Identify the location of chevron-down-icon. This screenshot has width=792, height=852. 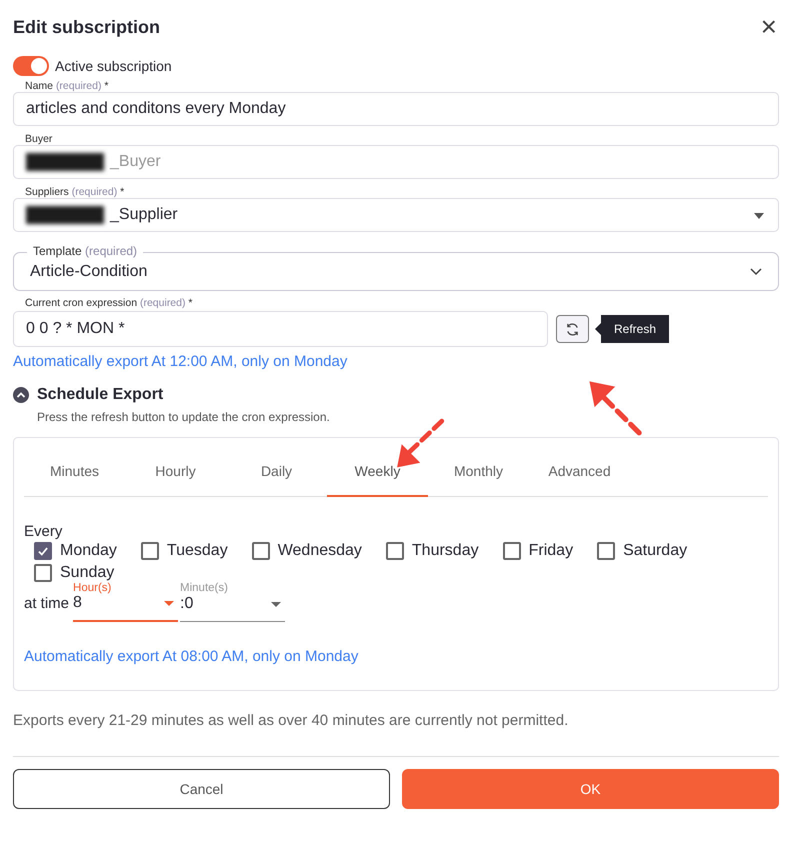
(756, 272).